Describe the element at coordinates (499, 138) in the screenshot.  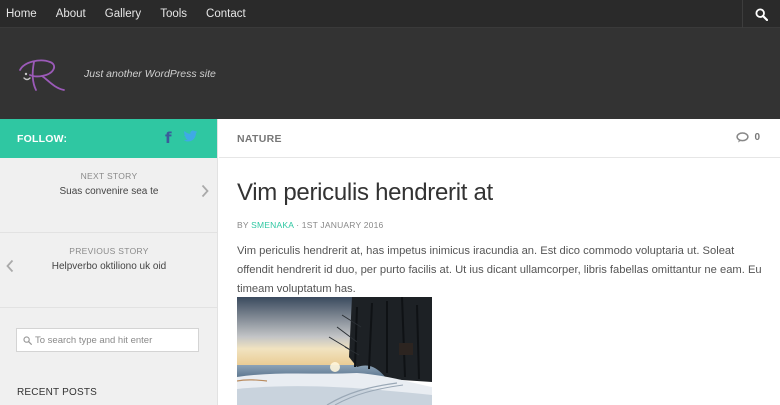
I see `post-category-bar: NATURE 0` at that location.